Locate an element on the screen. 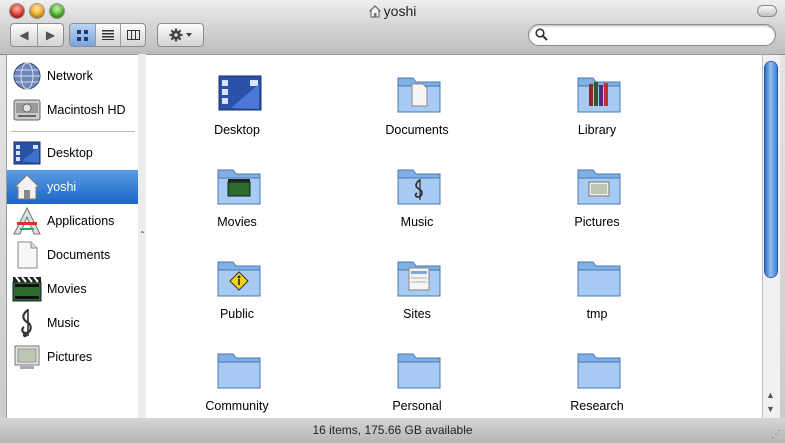 The width and height of the screenshot is (785, 443). column-view-icon is located at coordinates (133, 35).